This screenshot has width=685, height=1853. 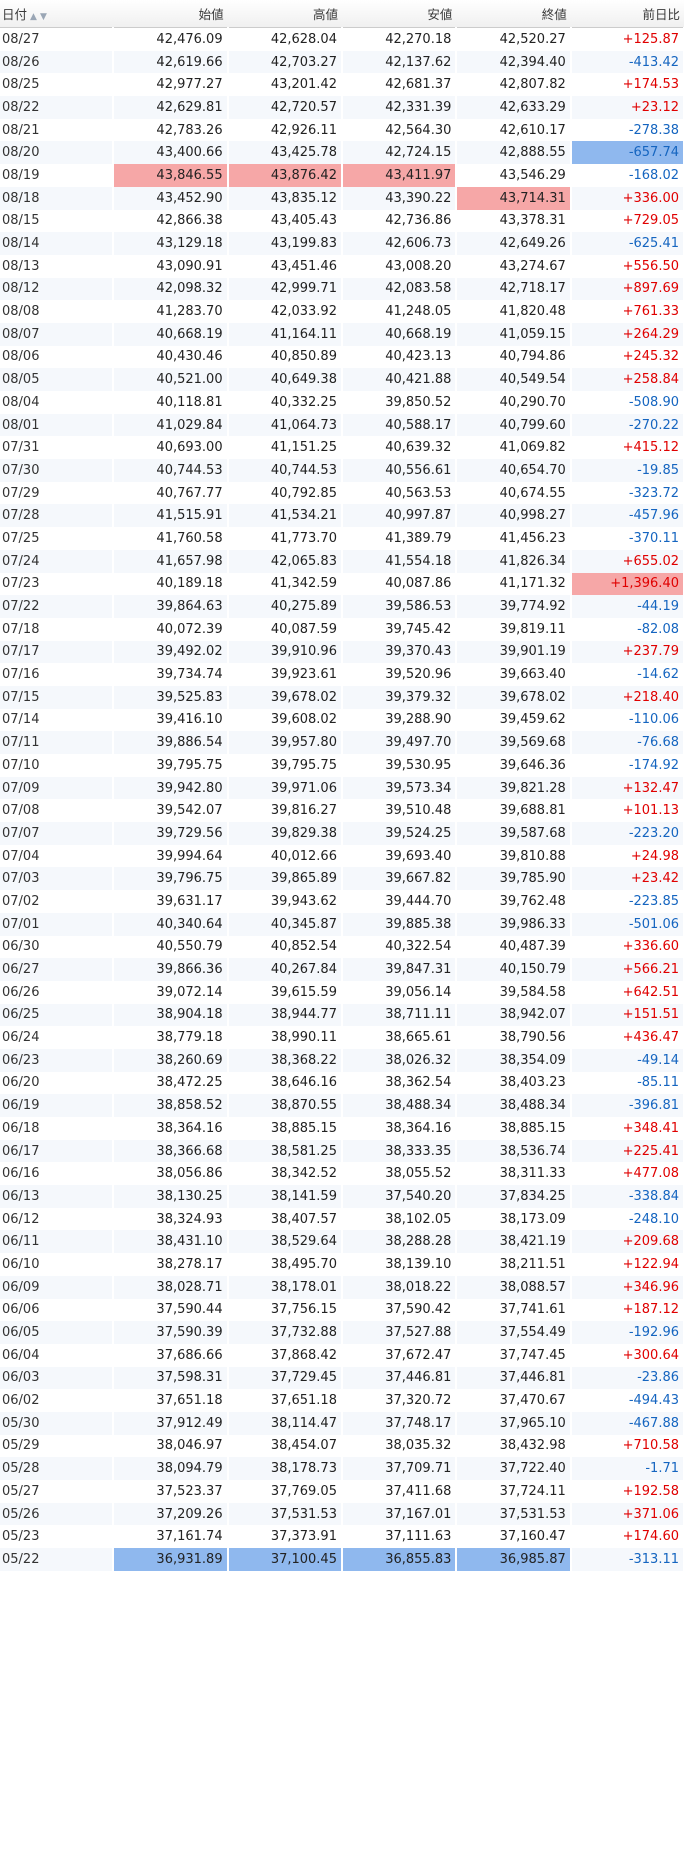 I want to click on cell-low: 38,333.35, so click(x=399, y=1151).